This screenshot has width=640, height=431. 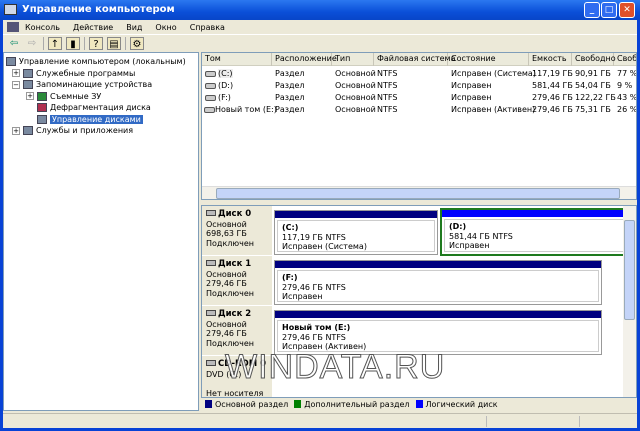 What do you see at coordinates (237, 231) in the screenshot?
I see `disk-0-label: Диск 0 Основной 698,63 ГБ Подключен` at bounding box center [237, 231].